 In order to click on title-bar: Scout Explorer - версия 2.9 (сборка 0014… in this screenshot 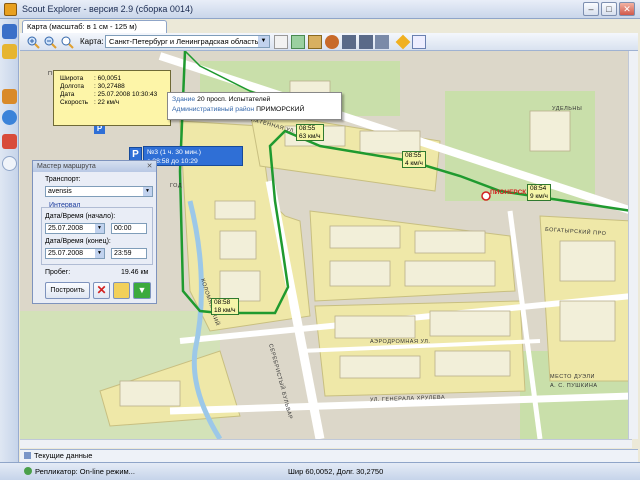, I will do `click(320, 9)`.